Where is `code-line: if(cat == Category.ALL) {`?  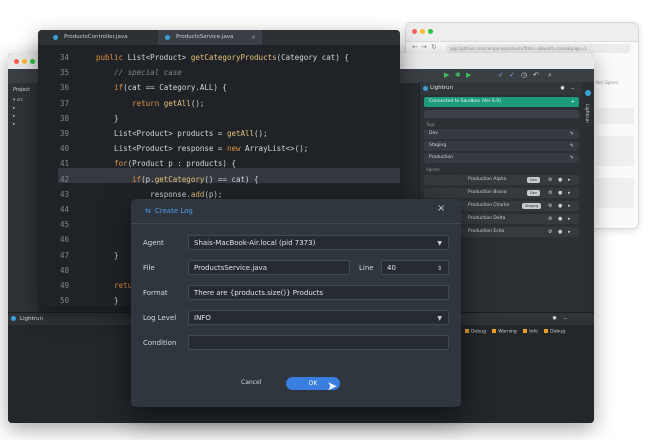
code-line: if(cat == Category.ALL) { is located at coordinates (161, 87).